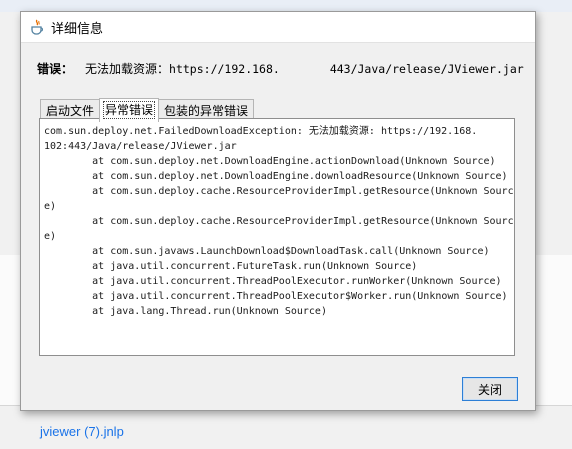  What do you see at coordinates (490, 389) in the screenshot?
I see `close-button: 关闭` at bounding box center [490, 389].